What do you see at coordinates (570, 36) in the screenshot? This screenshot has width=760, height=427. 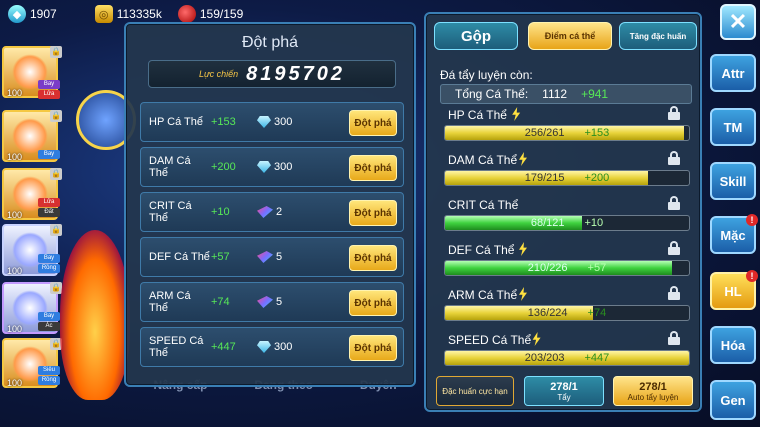 I see `tab-individual-points: Điểm cá thể` at bounding box center [570, 36].